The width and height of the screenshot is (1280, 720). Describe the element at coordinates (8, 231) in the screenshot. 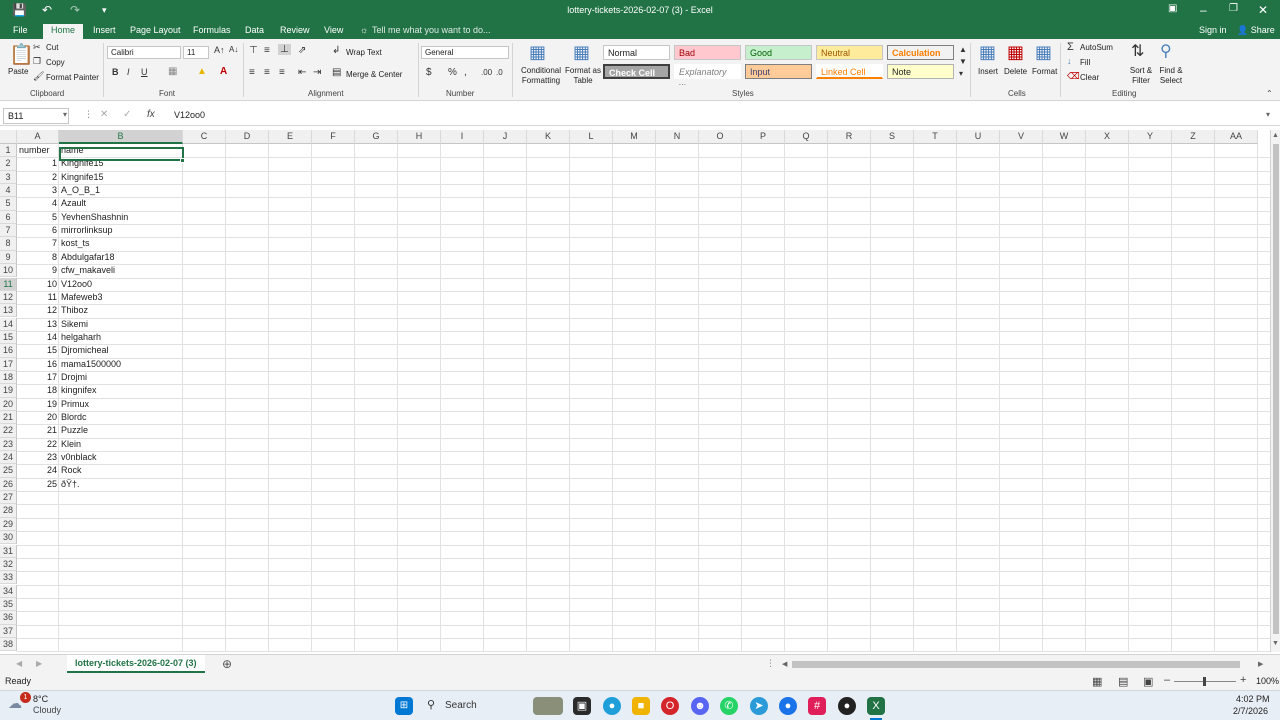

I see `row-header-7: 7` at that location.